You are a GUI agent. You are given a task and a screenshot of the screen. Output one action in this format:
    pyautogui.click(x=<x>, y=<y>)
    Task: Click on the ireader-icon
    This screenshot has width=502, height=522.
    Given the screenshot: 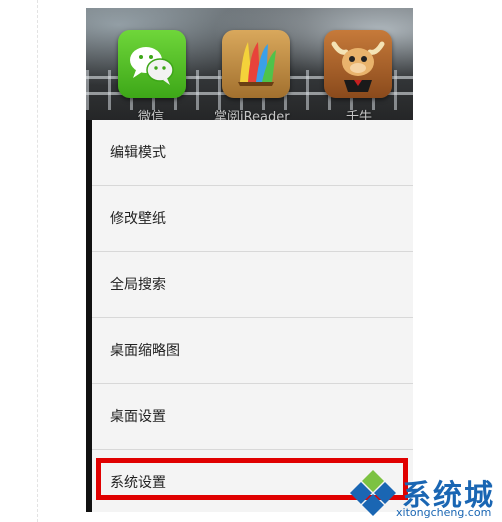 What is the action you would take?
    pyautogui.click(x=256, y=64)
    